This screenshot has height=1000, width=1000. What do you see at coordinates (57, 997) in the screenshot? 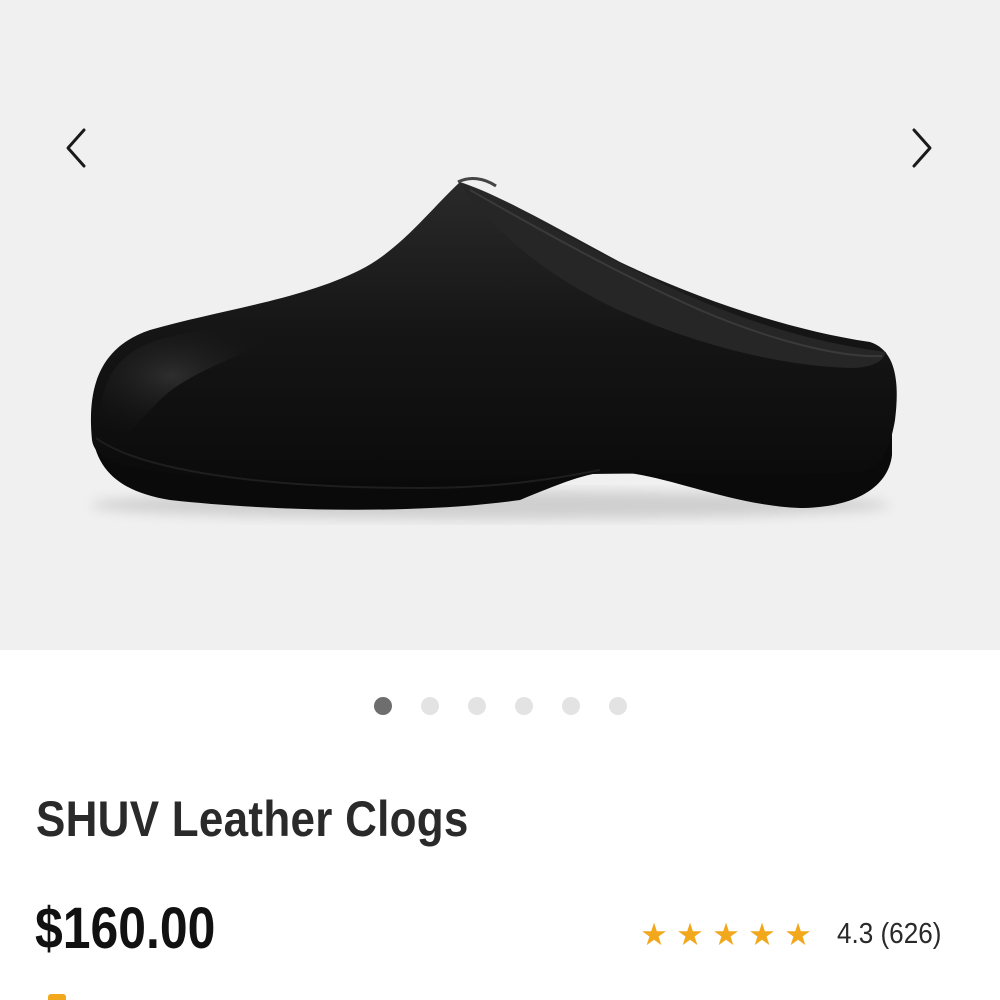
I see `partially-visible-element` at bounding box center [57, 997].